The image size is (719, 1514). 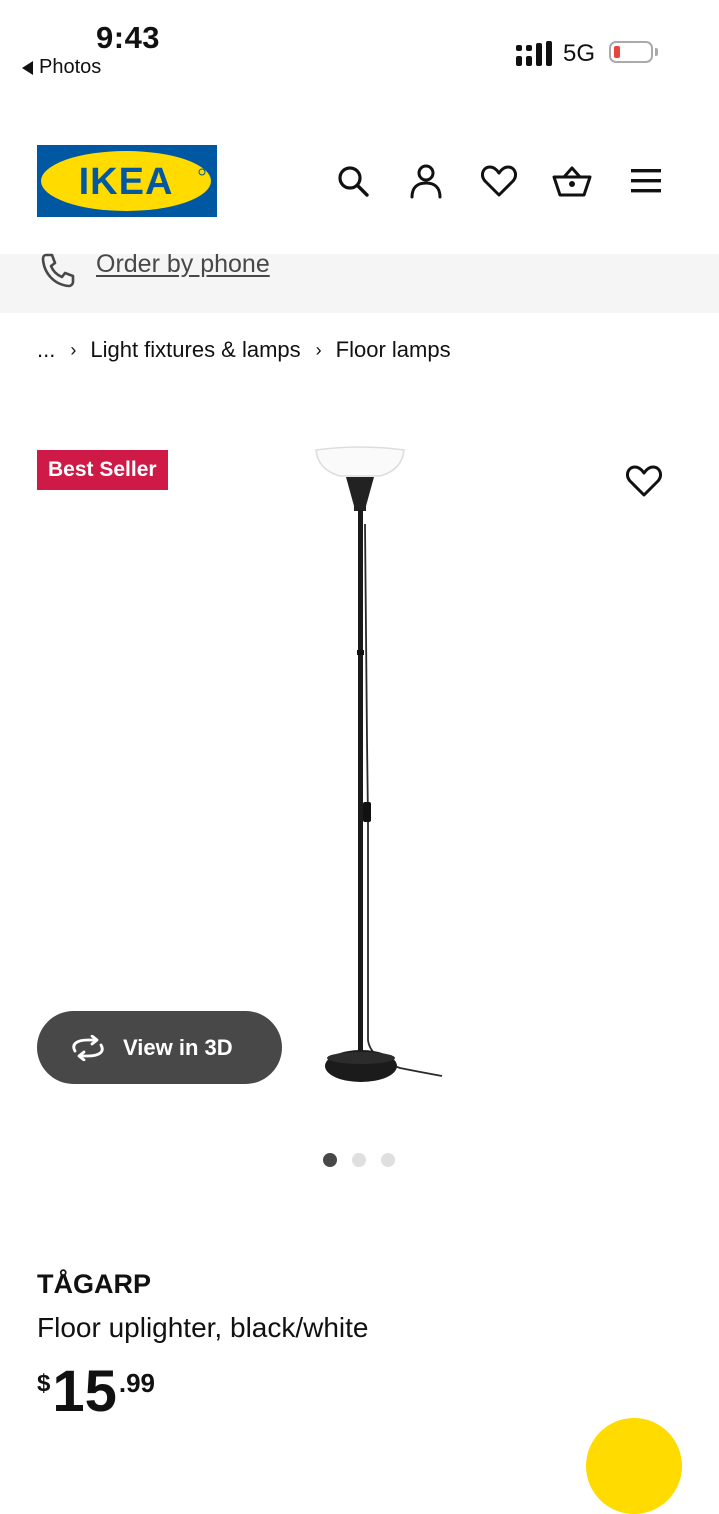 I want to click on battery-icon, so click(x=631, y=52).